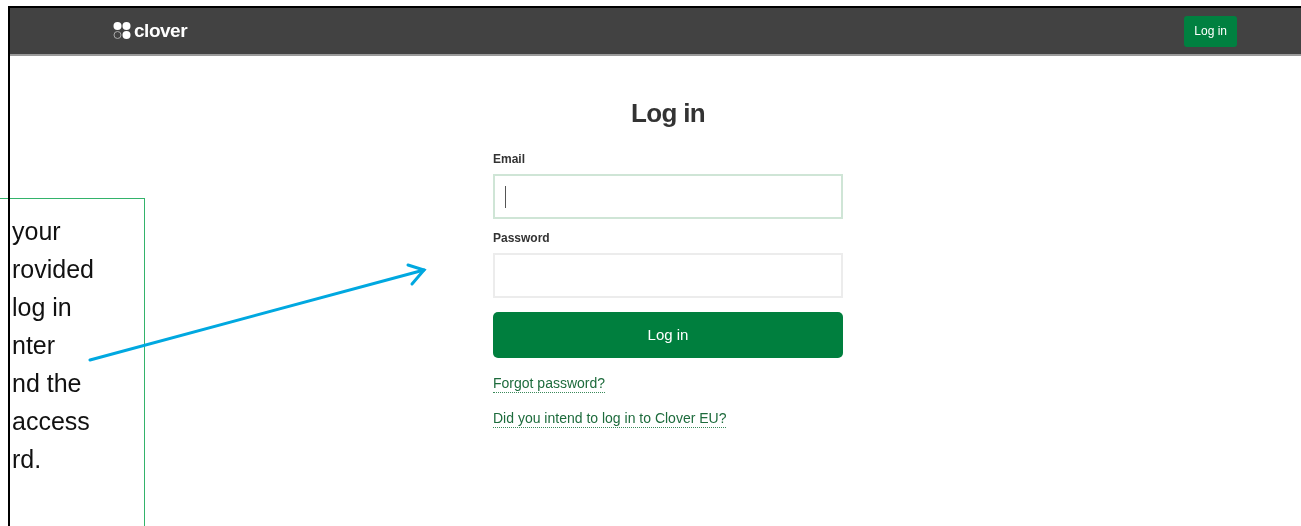 This screenshot has width=1301, height=526. Describe the element at coordinates (610, 418) in the screenshot. I see `text-link: Did you intend to log in to Clover EU?` at that location.